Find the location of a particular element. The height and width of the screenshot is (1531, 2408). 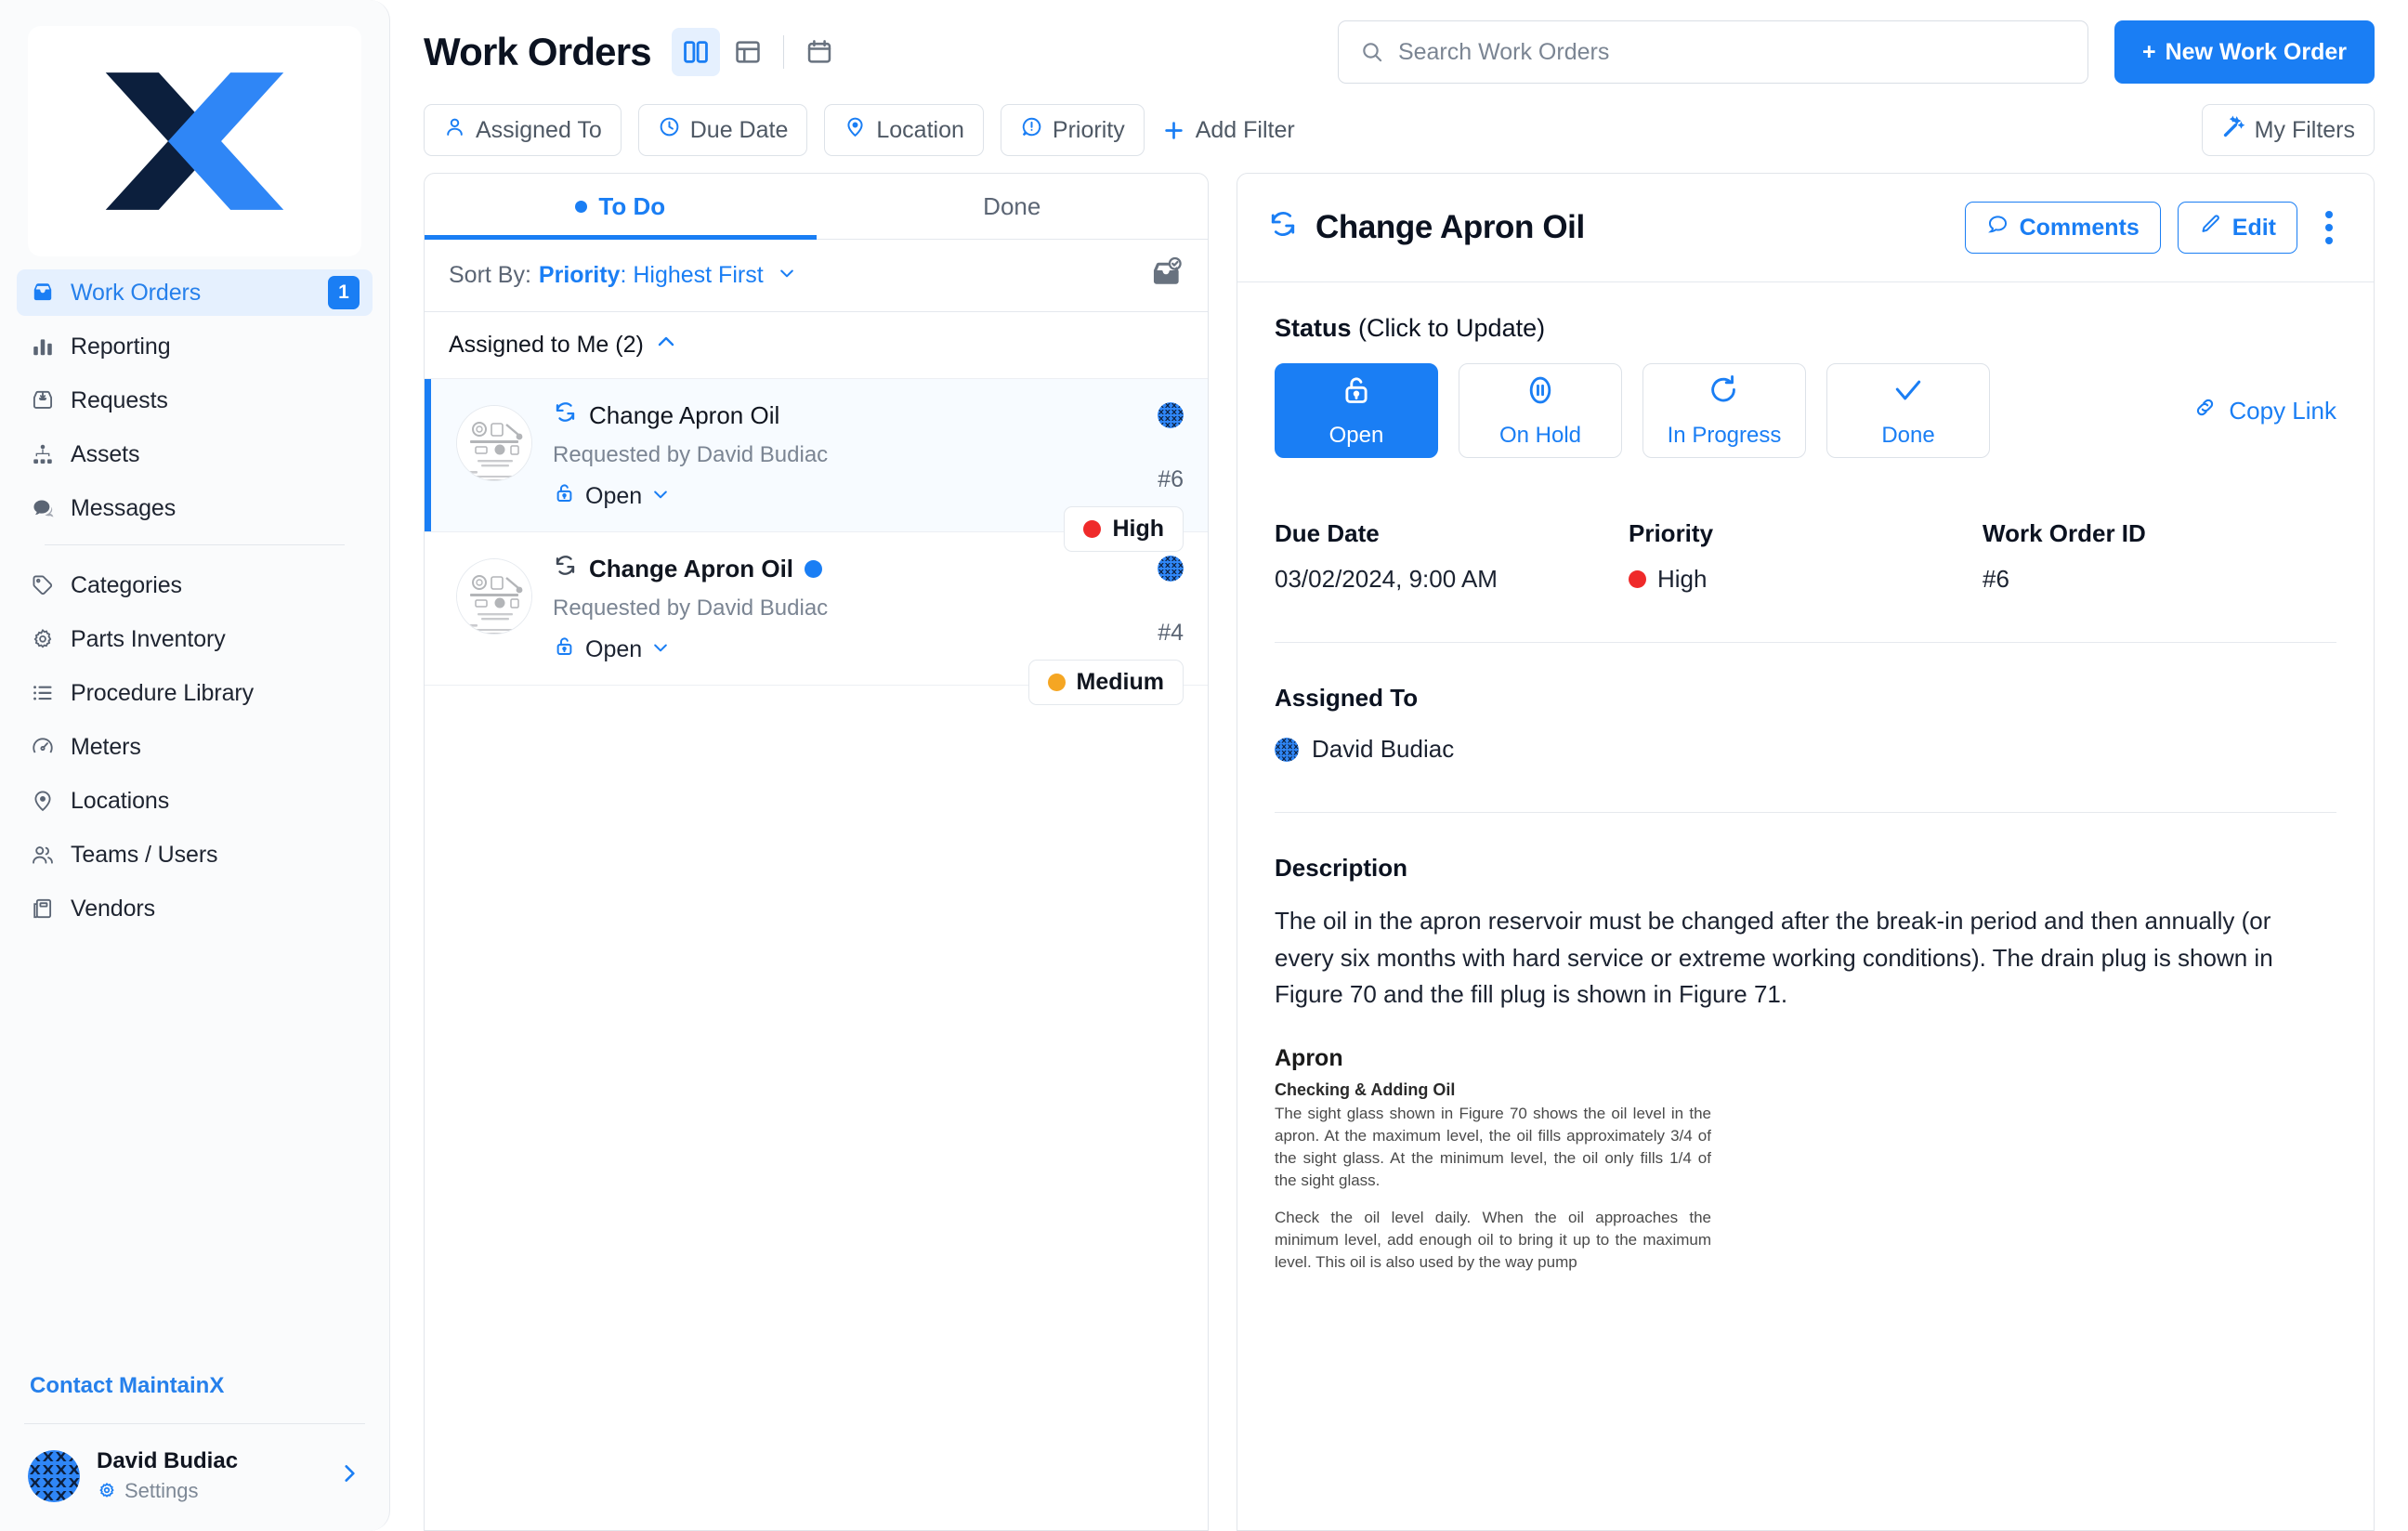

filter-chip-due-date: Due Date is located at coordinates (722, 130).